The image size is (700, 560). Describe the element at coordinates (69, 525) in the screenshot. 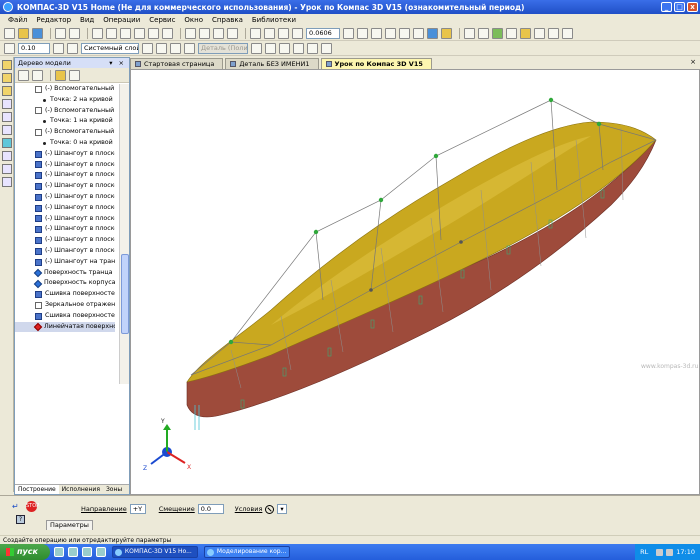

I see `tab-parameters: Параметры` at that location.